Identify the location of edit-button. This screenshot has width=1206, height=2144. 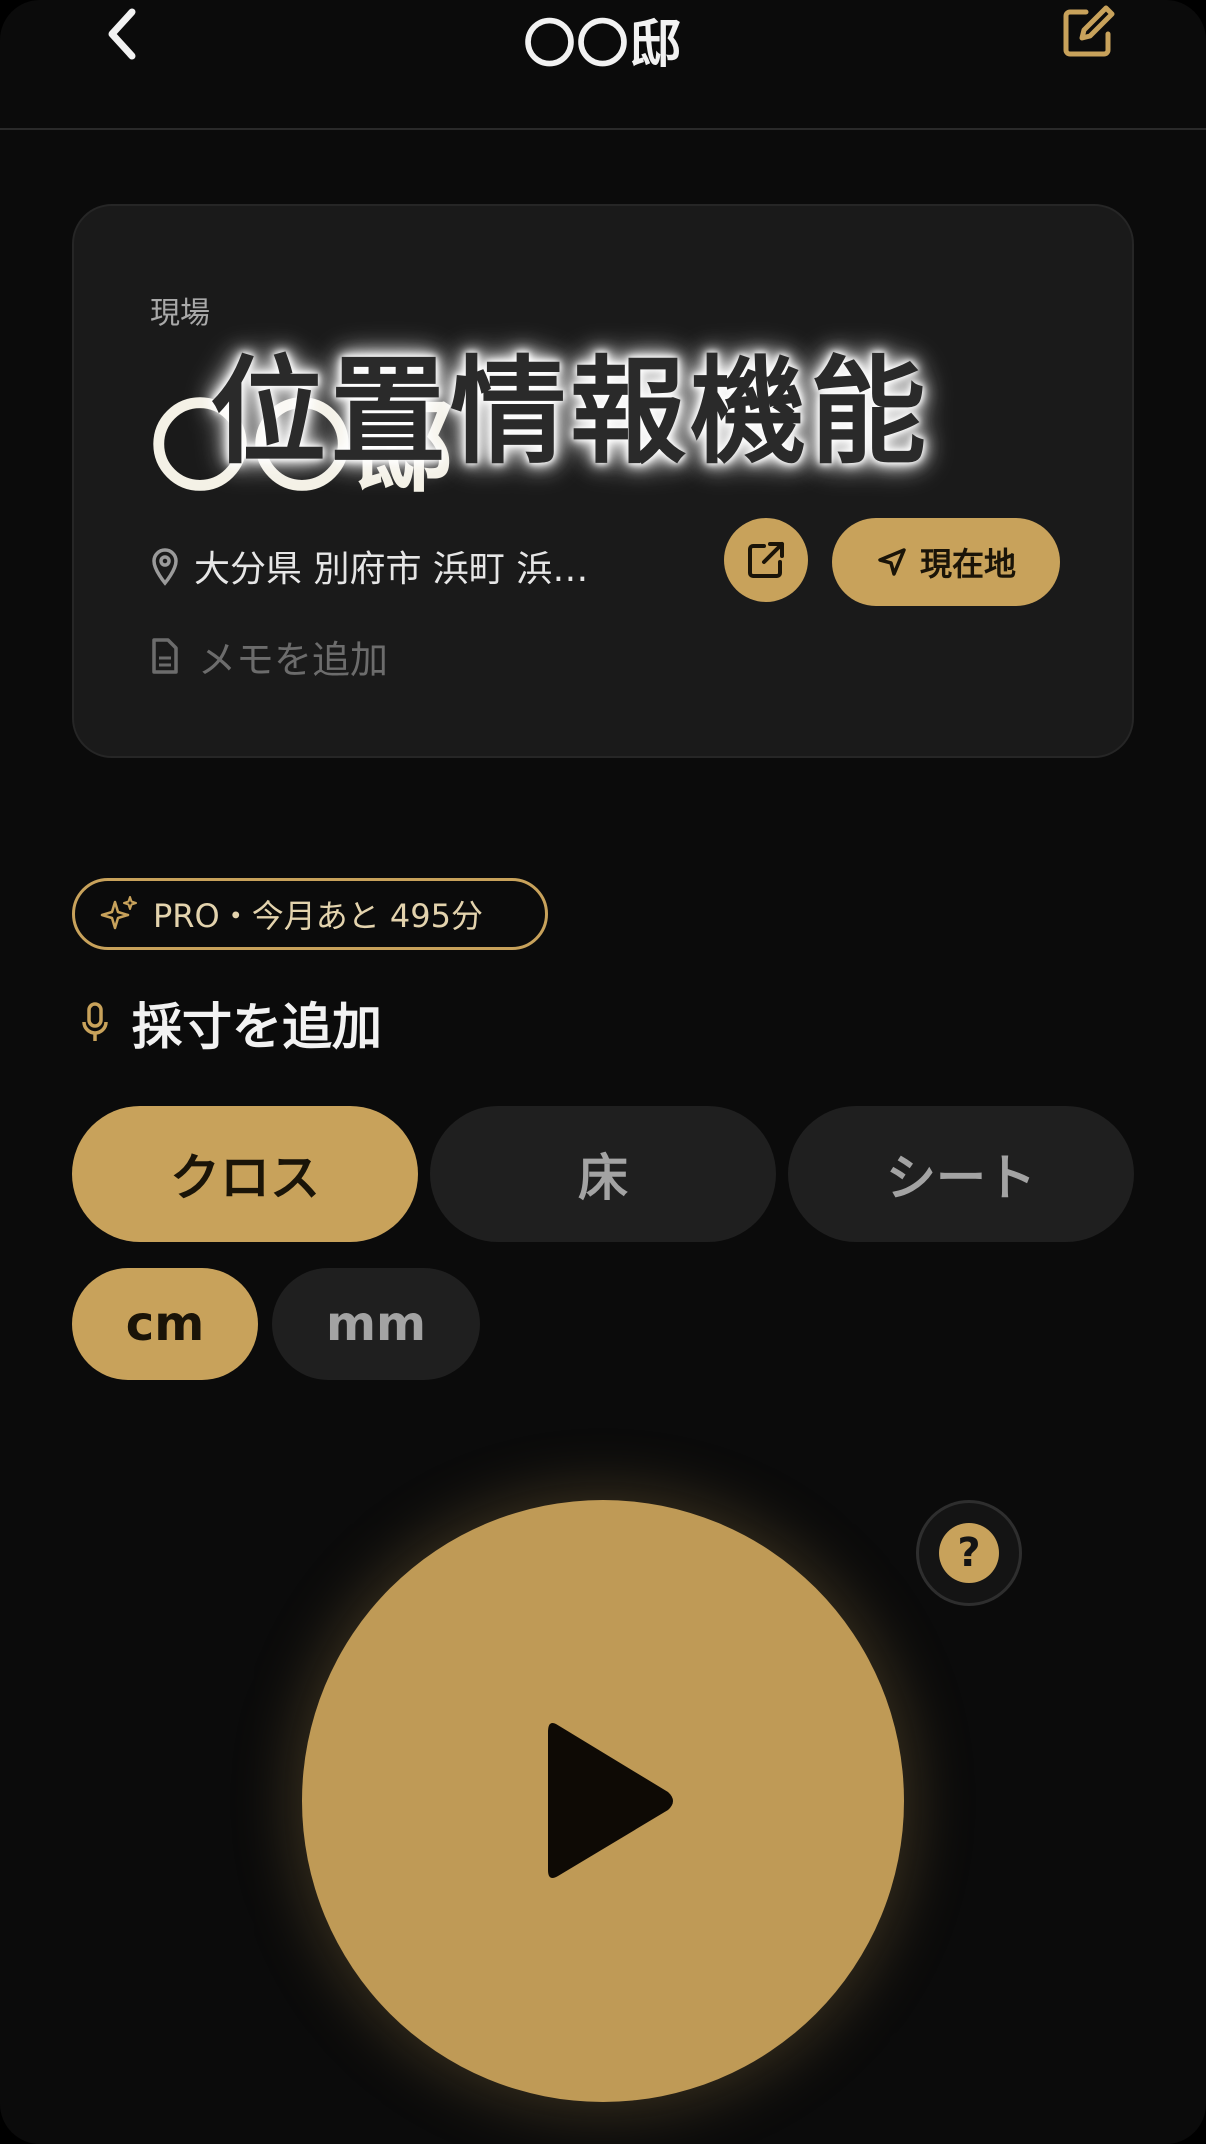
(1088, 32).